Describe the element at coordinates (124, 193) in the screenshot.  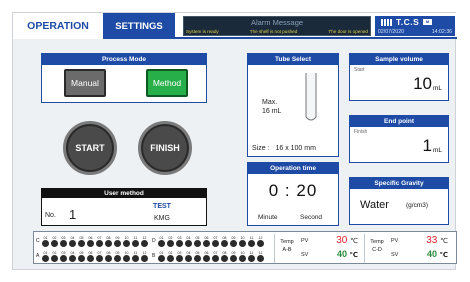
I see `user-method-title: User method` at that location.